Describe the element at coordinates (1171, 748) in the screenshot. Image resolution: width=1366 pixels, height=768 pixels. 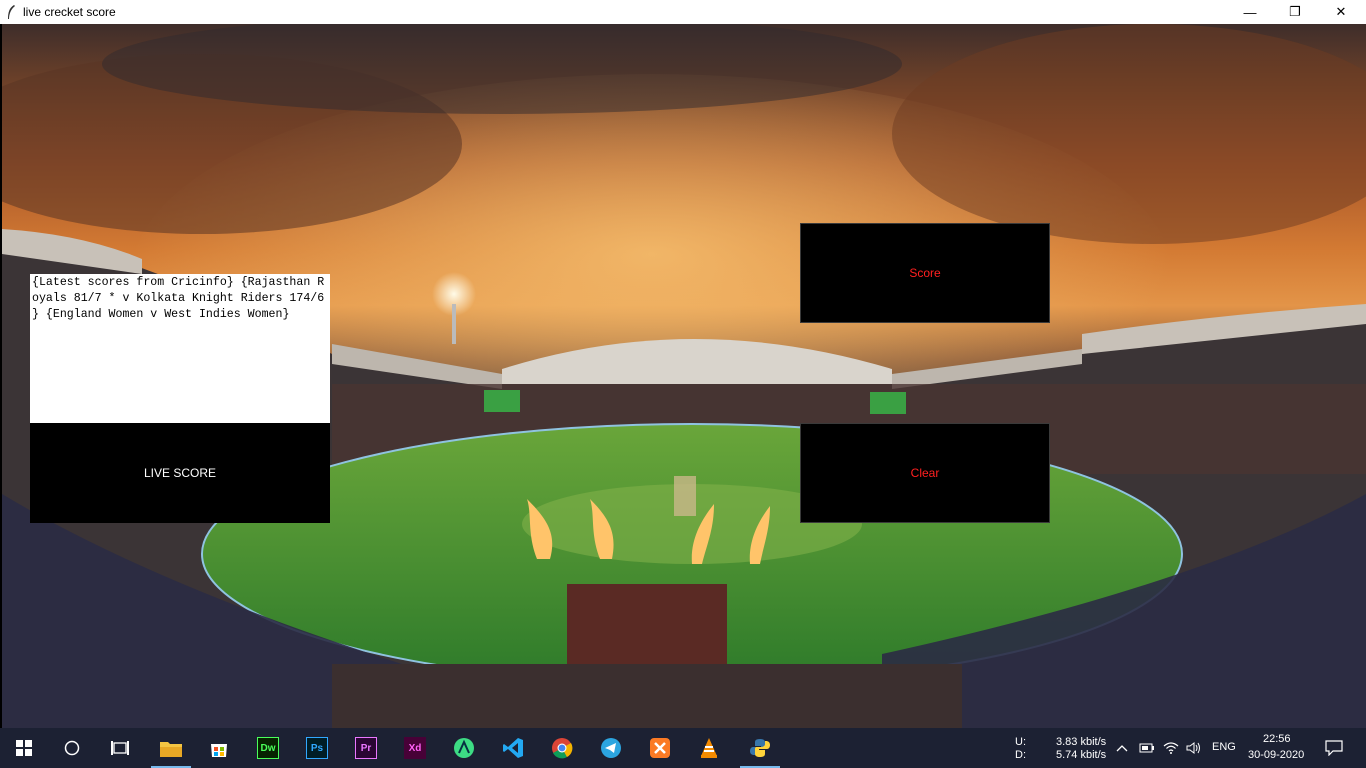
I see `wifi-icon` at that location.